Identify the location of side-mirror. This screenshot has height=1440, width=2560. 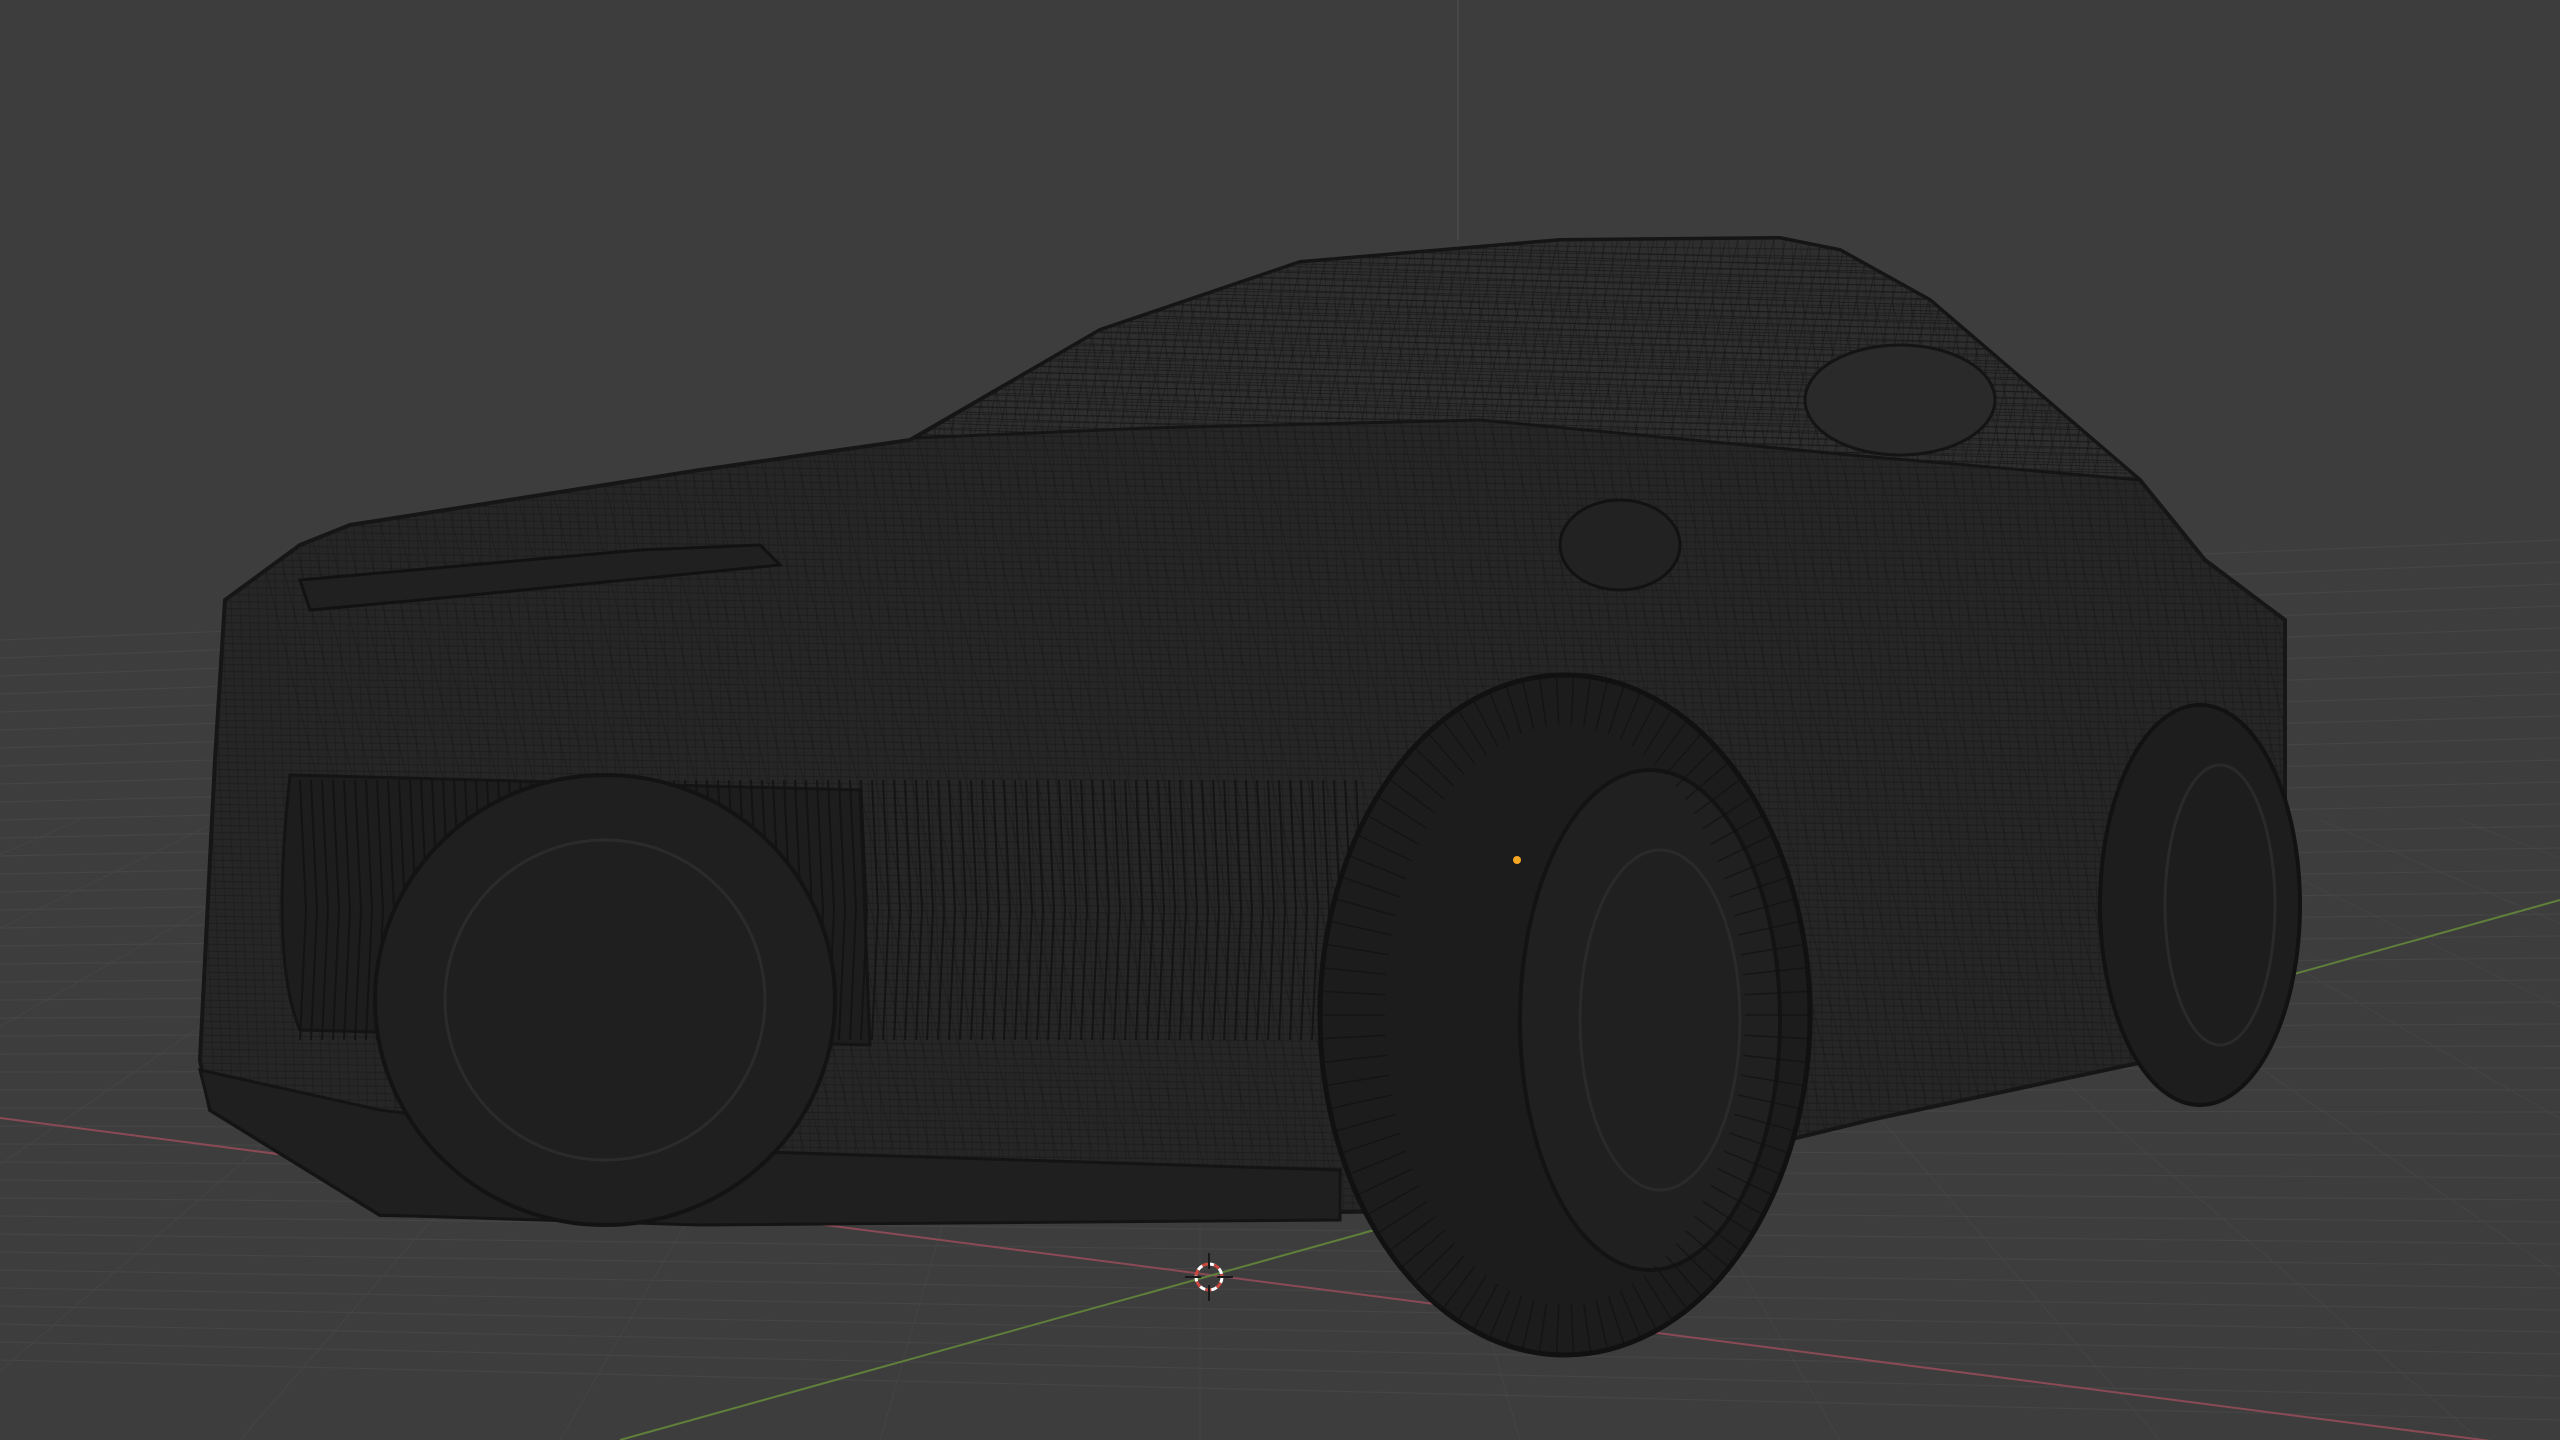
(1620, 545).